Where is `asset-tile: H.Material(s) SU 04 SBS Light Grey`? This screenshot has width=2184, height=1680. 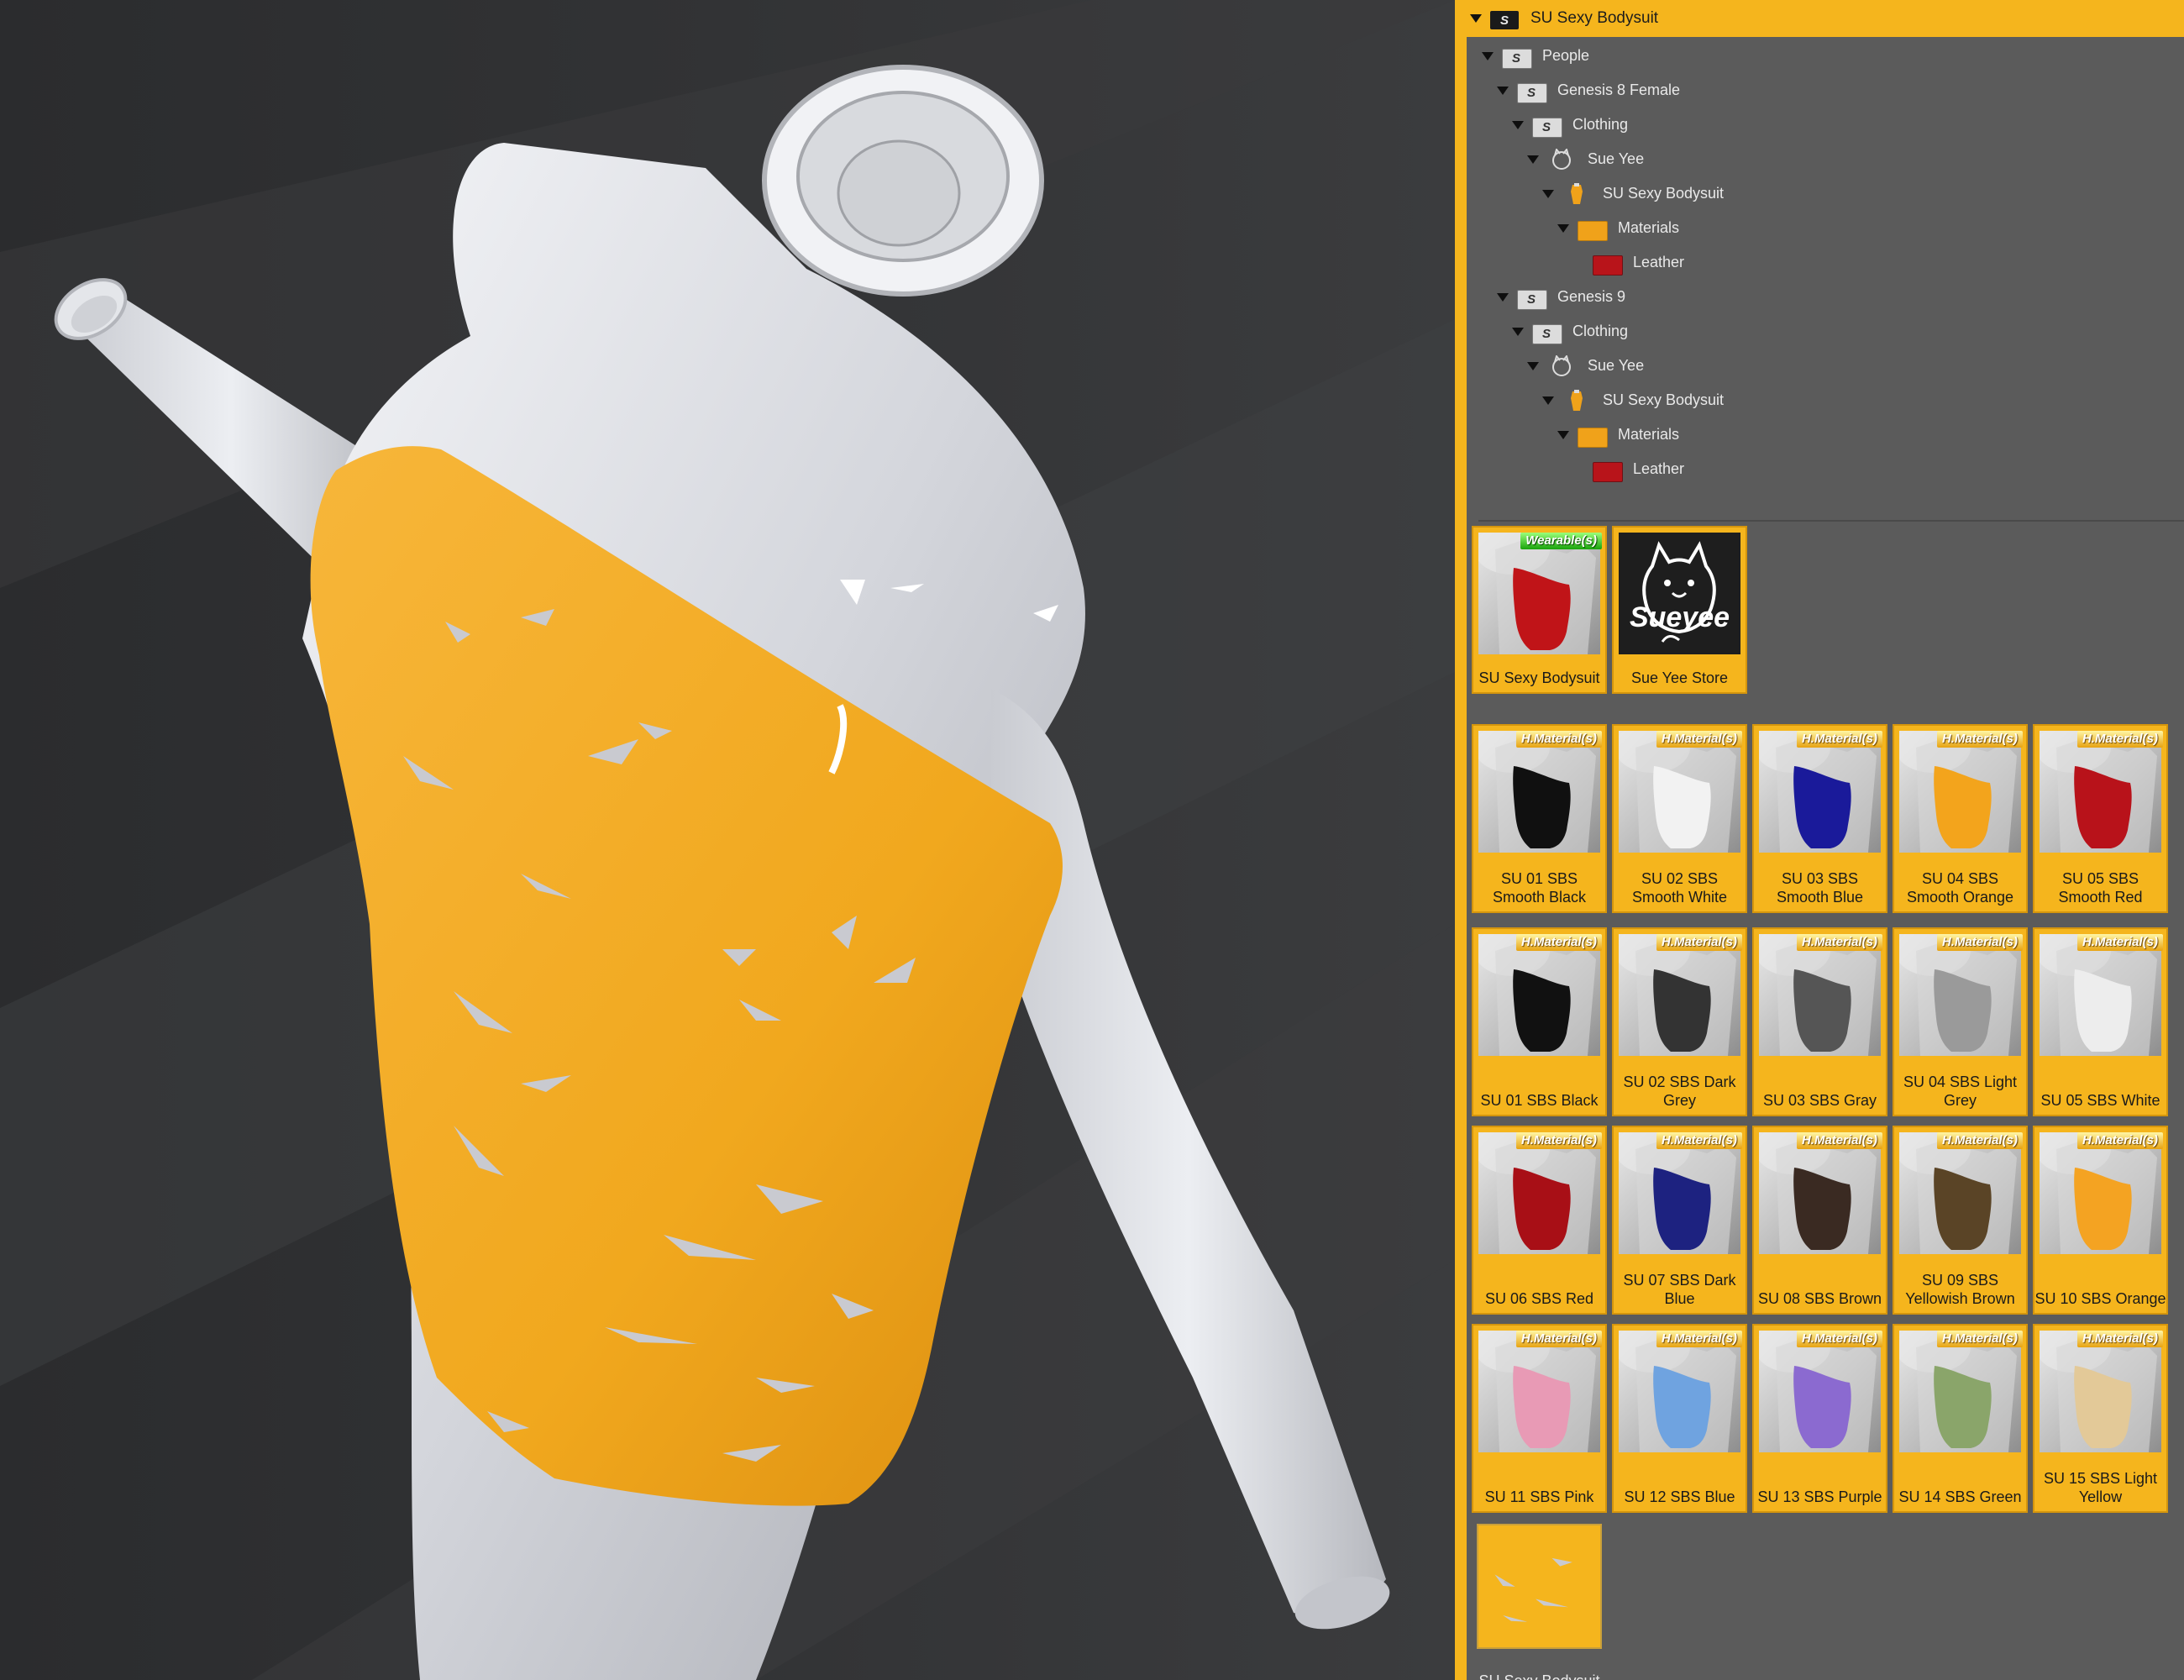 asset-tile: H.Material(s) SU 04 SBS Light Grey is located at coordinates (1960, 1021).